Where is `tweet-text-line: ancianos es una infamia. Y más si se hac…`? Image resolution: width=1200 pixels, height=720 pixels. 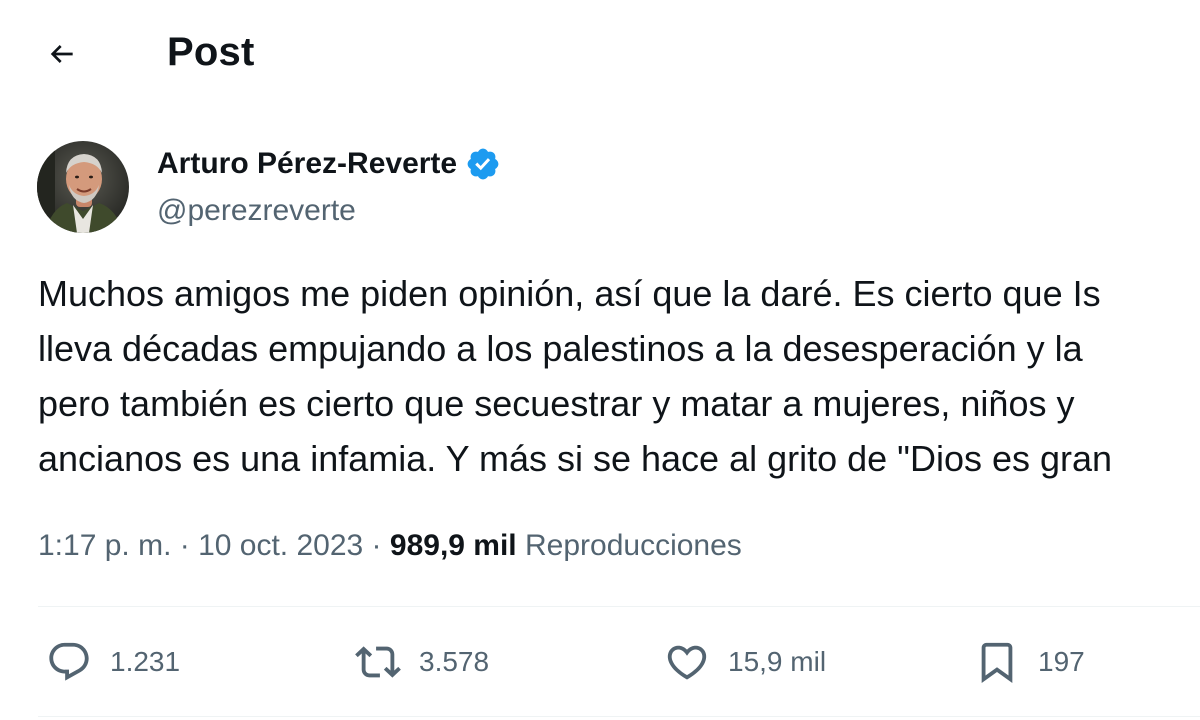
tweet-text-line: ancianos es una infamia. Y más si se hac… is located at coordinates (575, 458).